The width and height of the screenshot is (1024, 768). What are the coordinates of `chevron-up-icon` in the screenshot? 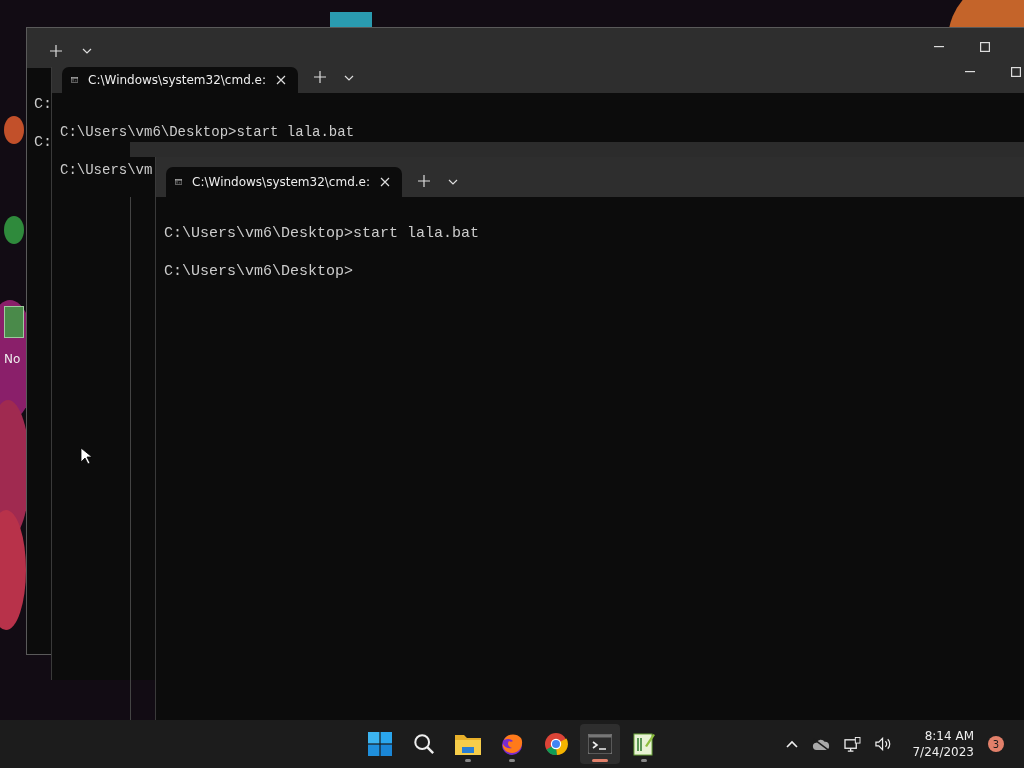 It's located at (792, 744).